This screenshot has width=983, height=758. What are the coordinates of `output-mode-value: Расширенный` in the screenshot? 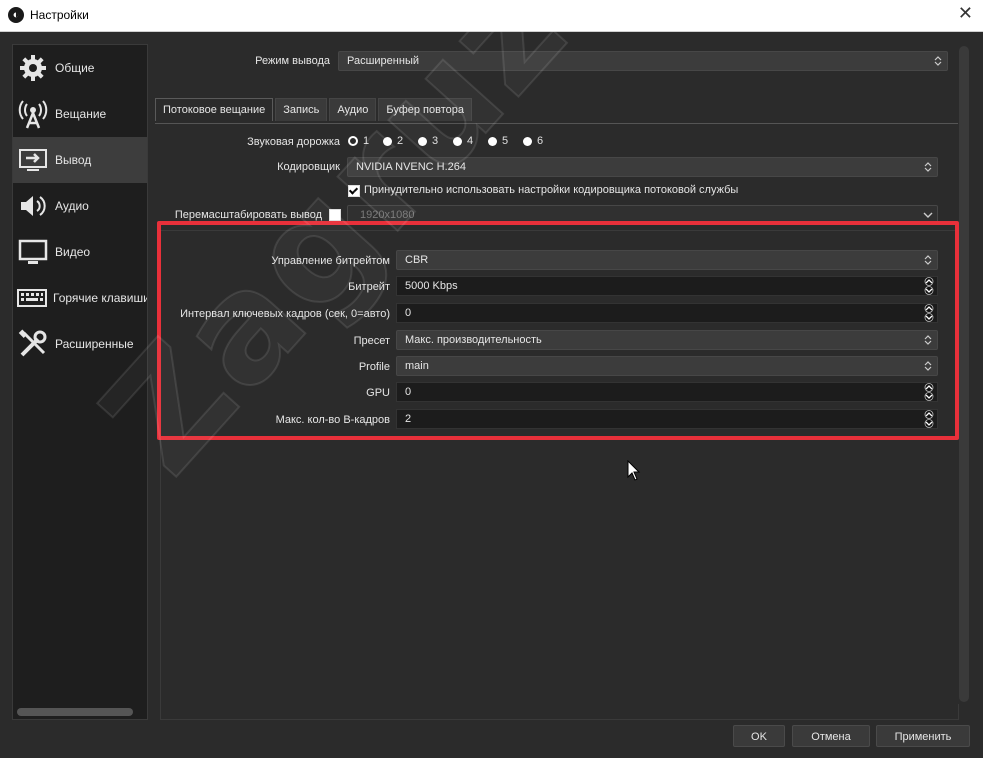 It's located at (383, 61).